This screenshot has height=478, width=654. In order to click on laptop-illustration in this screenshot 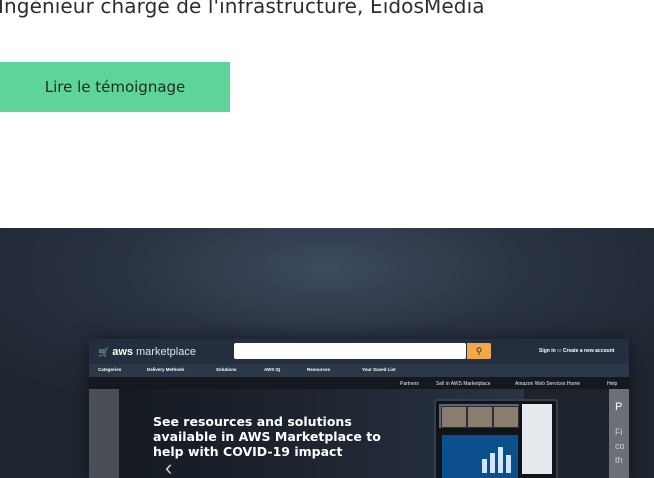, I will do `click(496, 438)`.